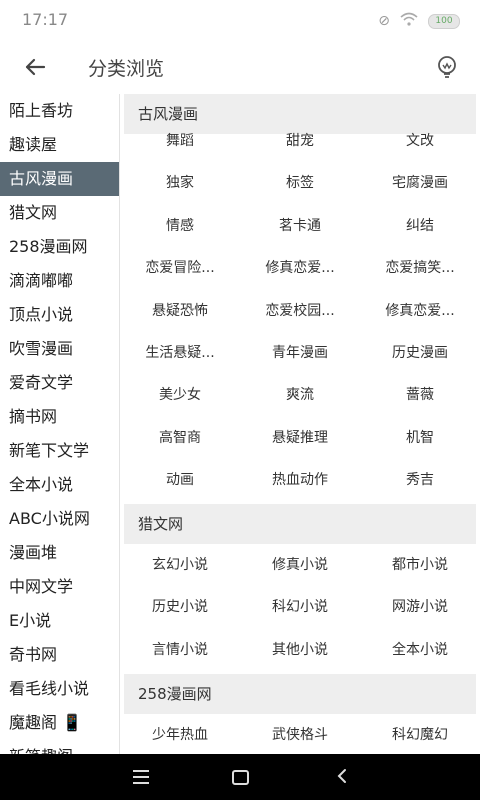 This screenshot has width=480, height=800. I want to click on tag-item: 甜宠, so click(300, 141).